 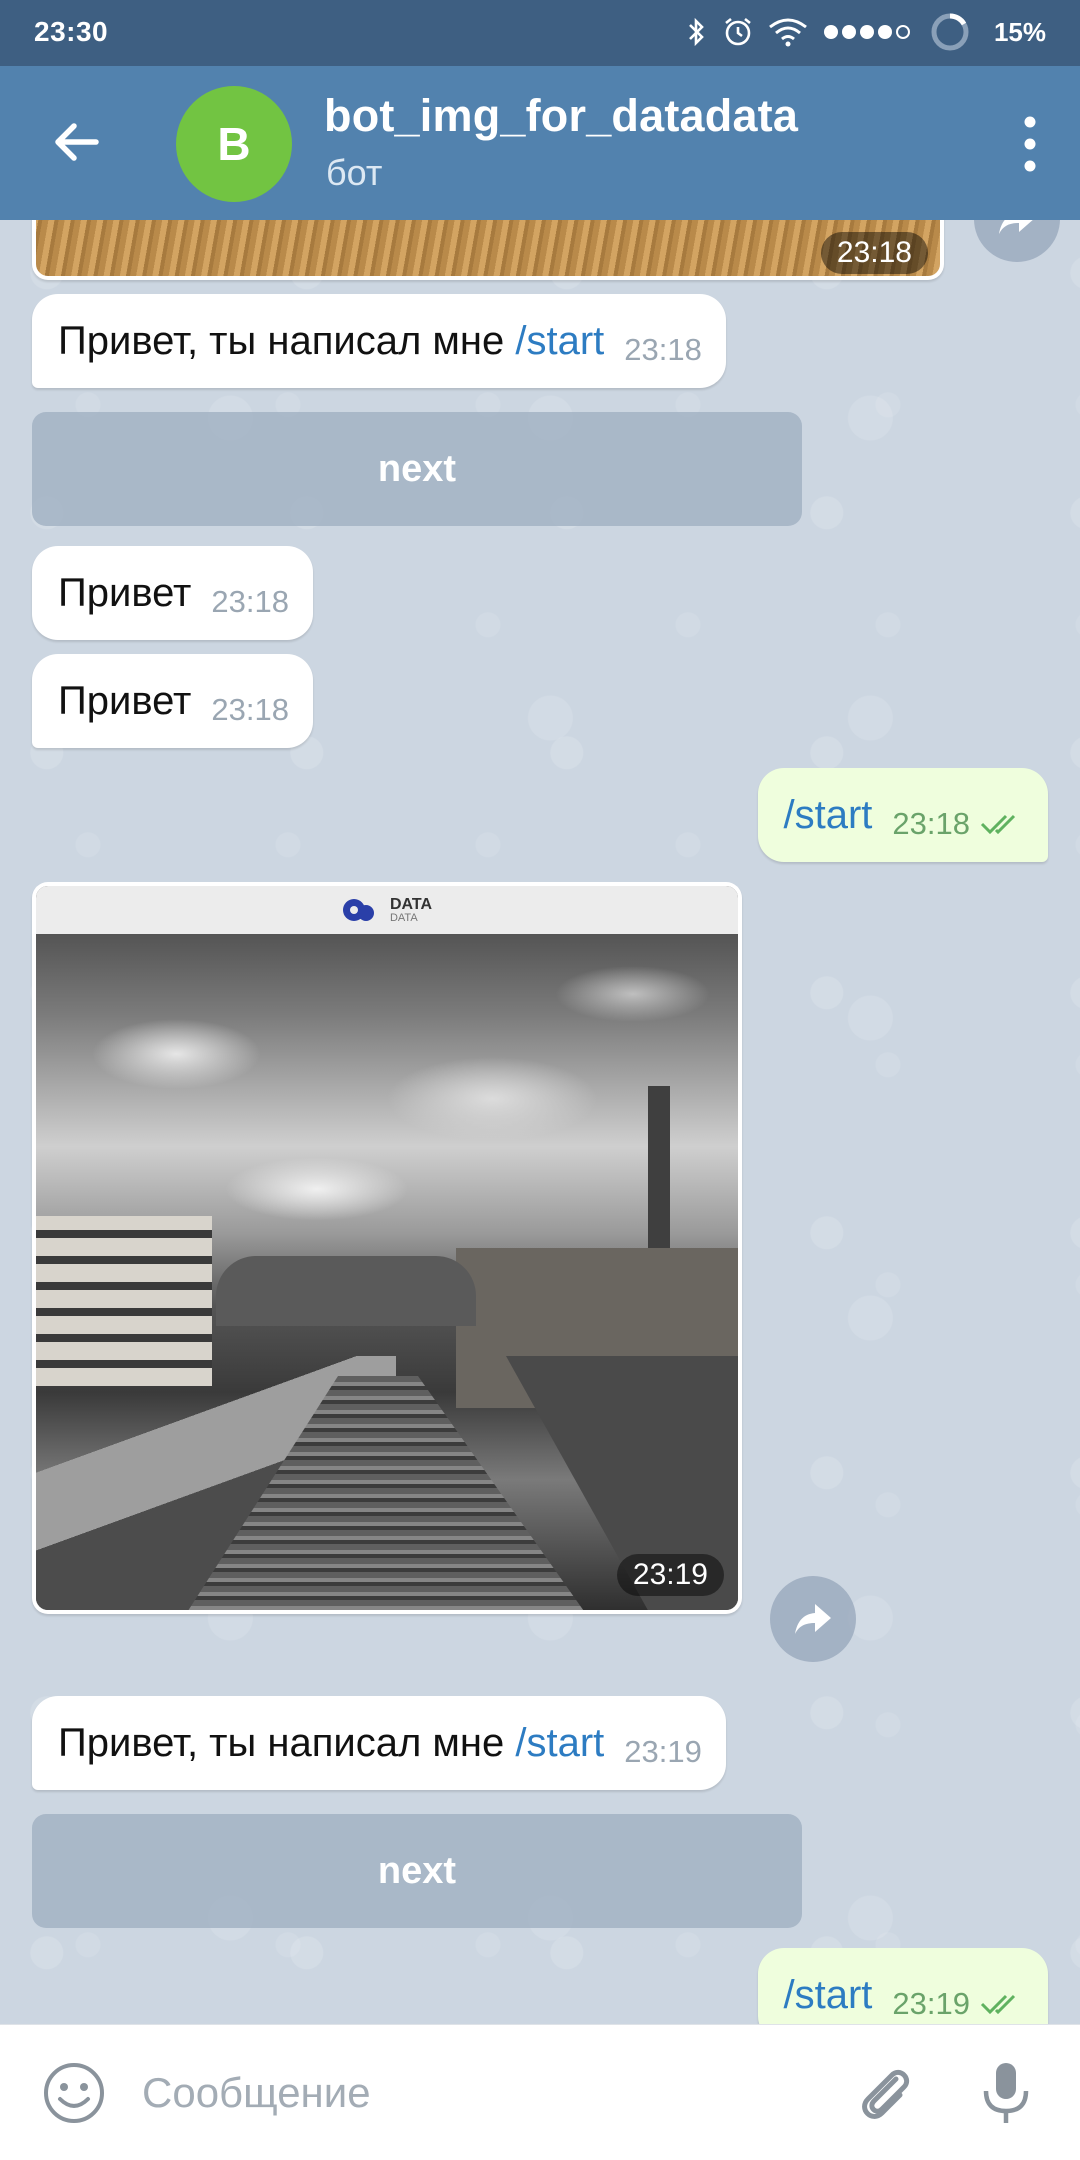 I want to click on outgoing-message-bubble: /start 23:18, so click(x=902, y=815).